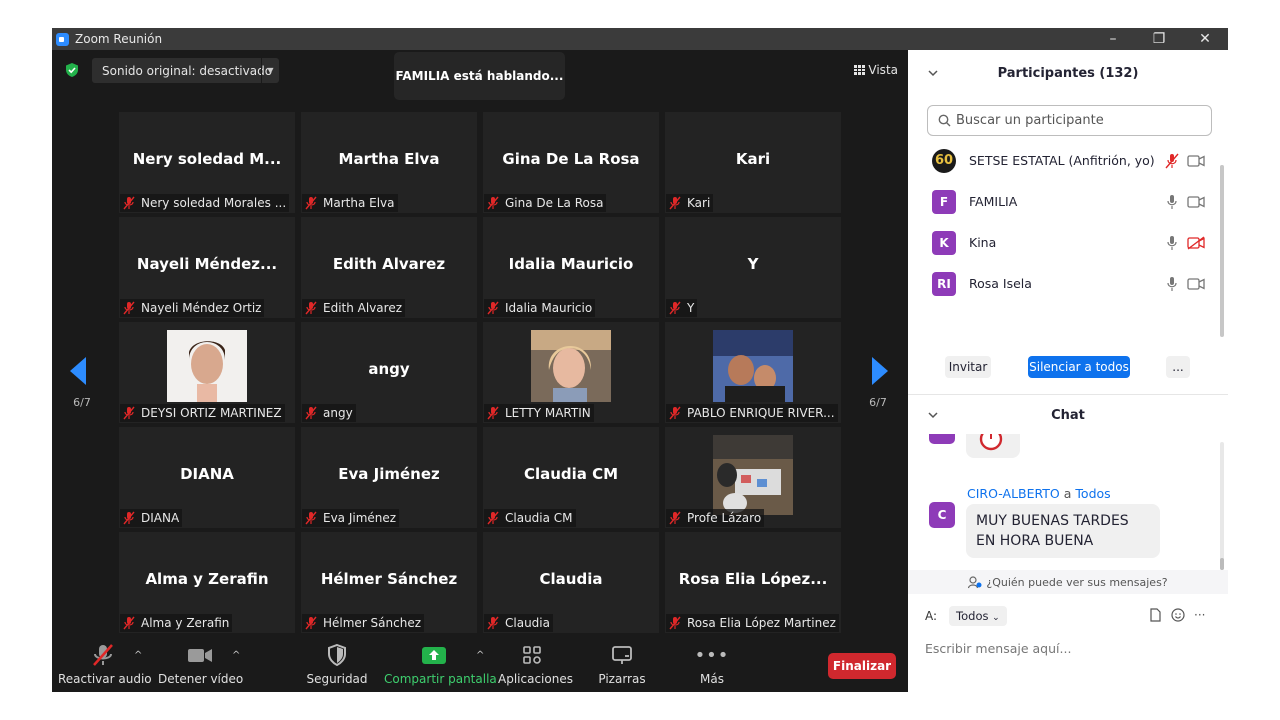  I want to click on participant-row: RI Rosa Isela, so click(1064, 283).